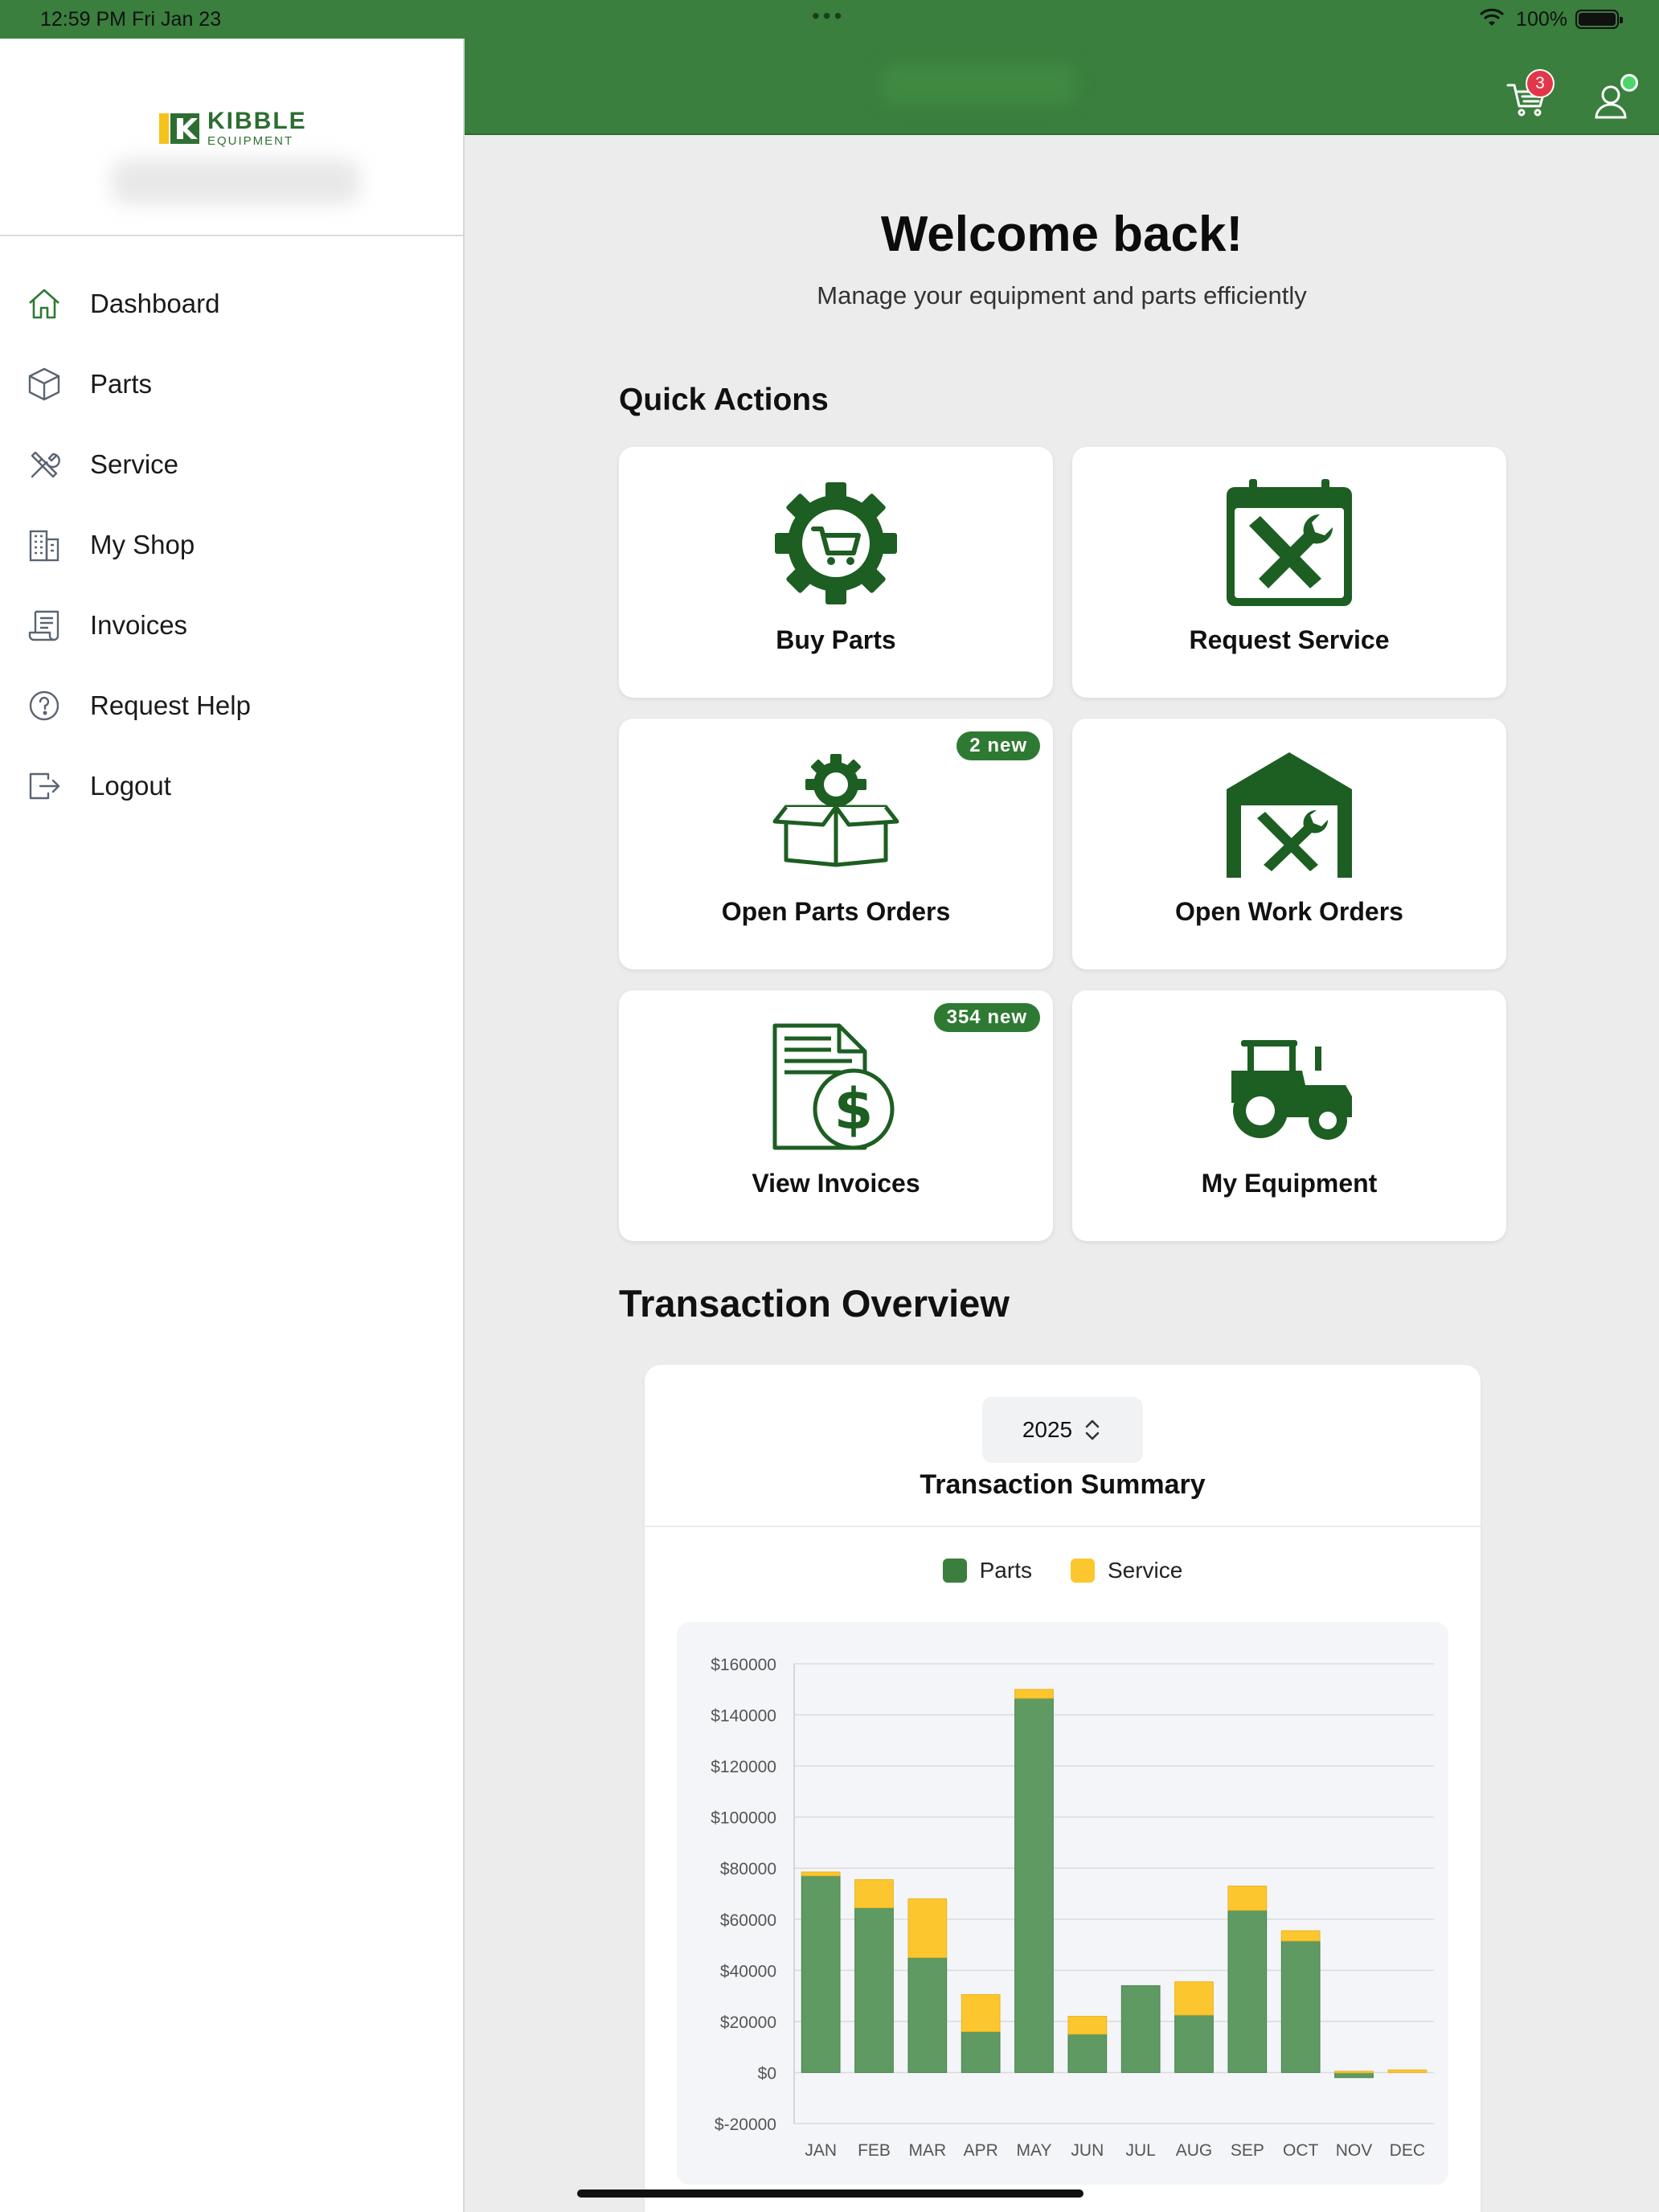 The image size is (1659, 2212). Describe the element at coordinates (724, 400) in the screenshot. I see `quick-actions-title: Quick Actions` at that location.